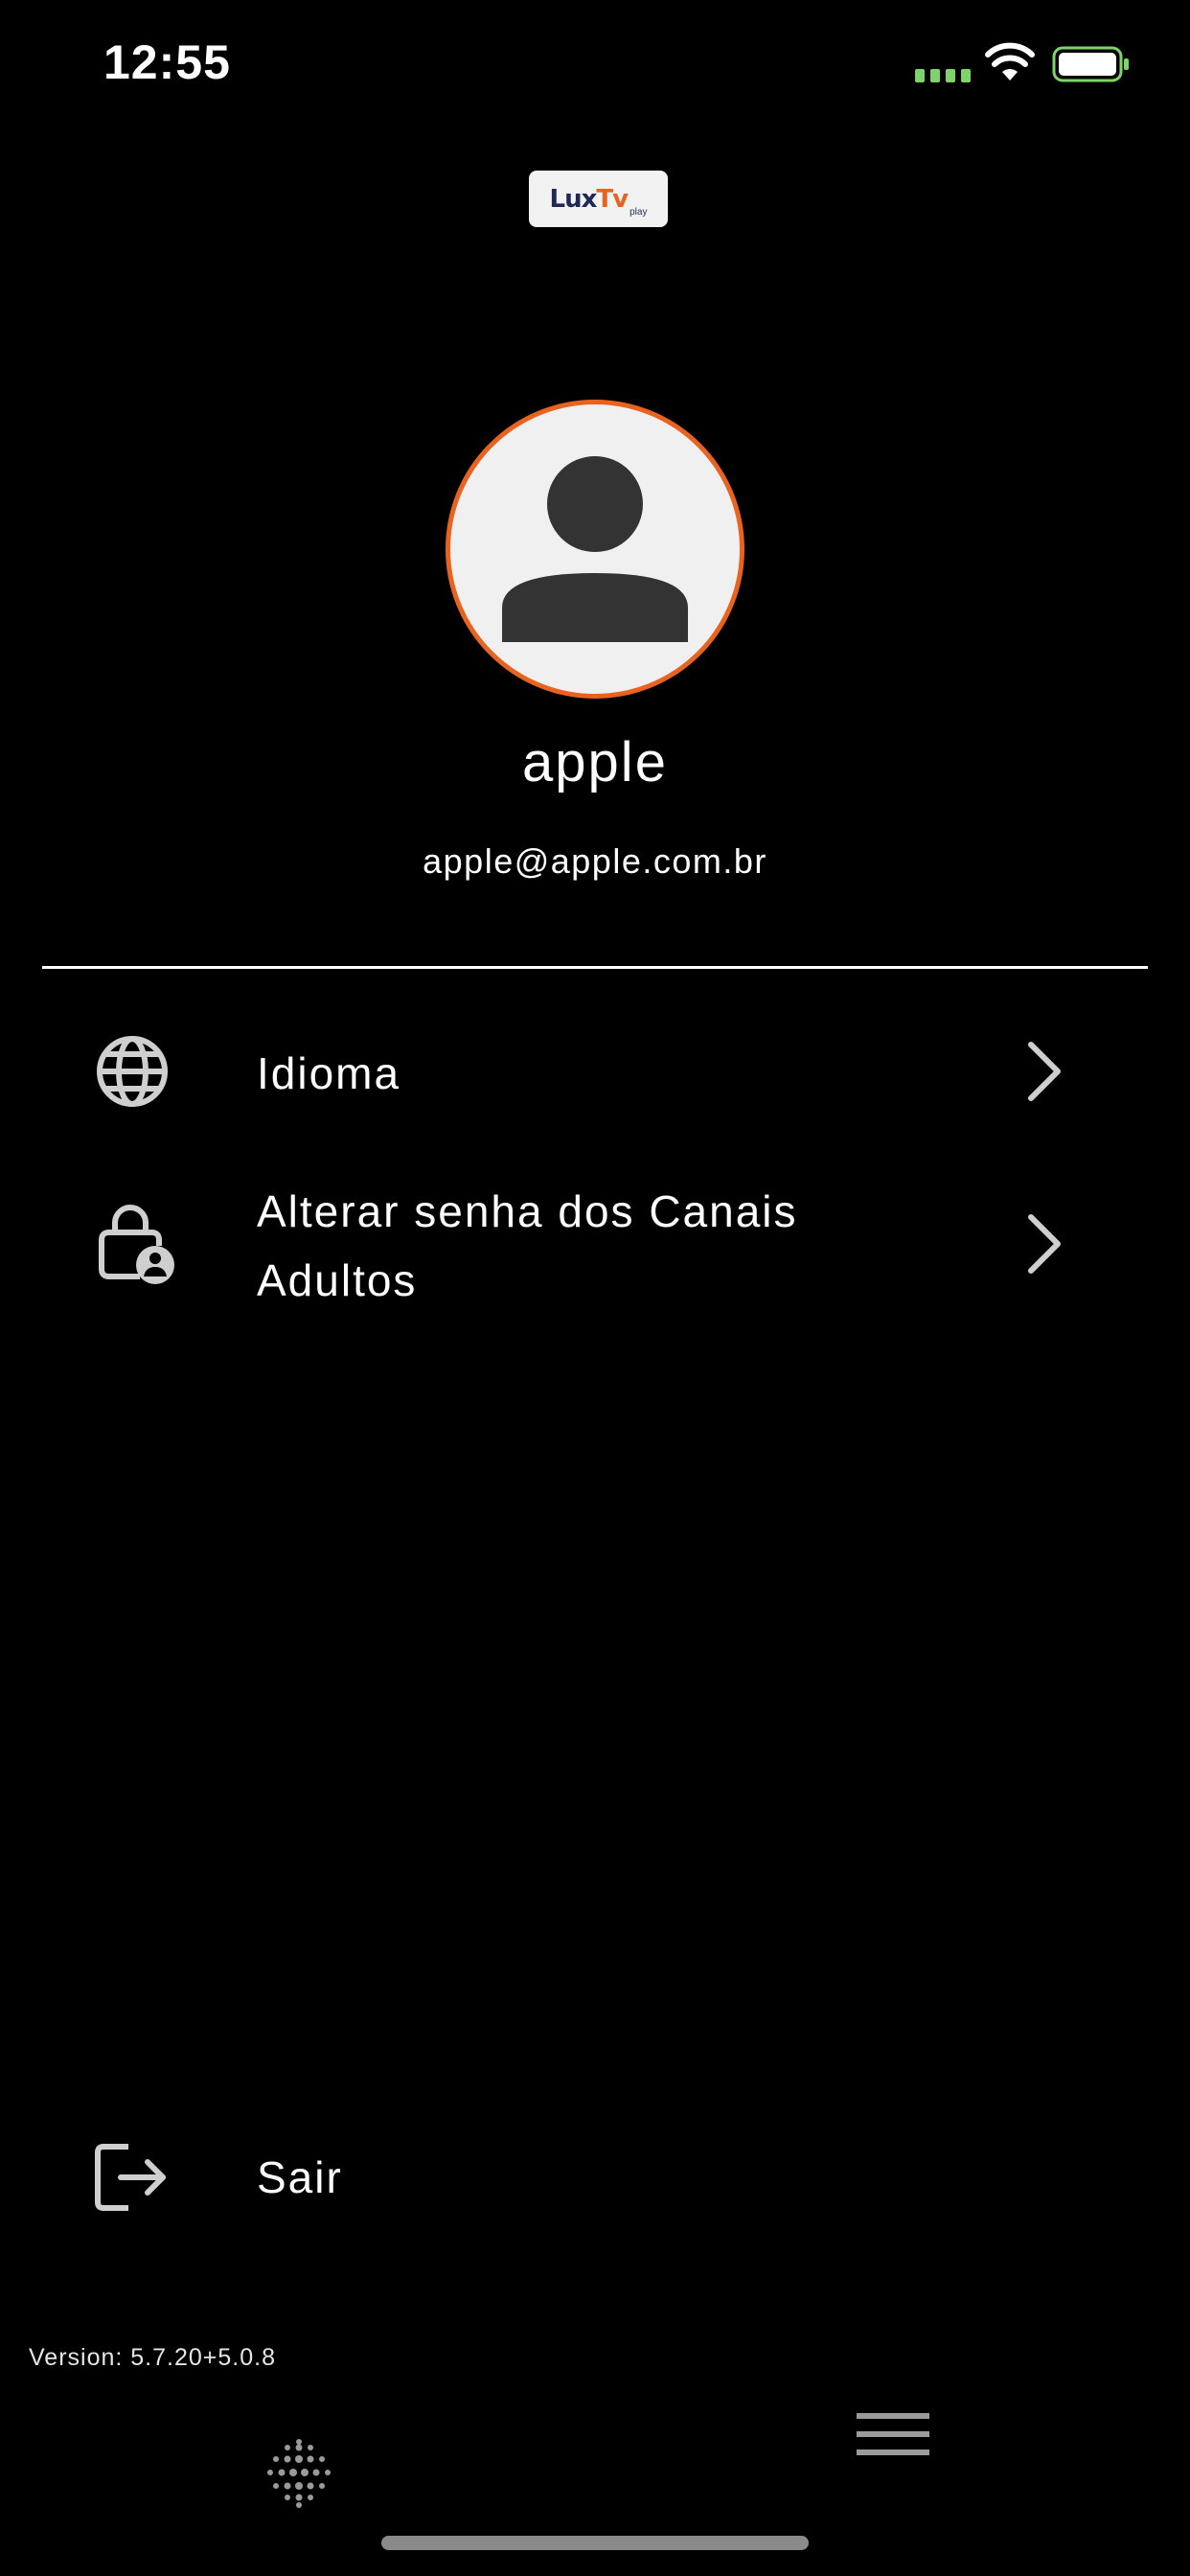 The image size is (1190, 2576). What do you see at coordinates (299, 2472) in the screenshot?
I see `dots-grid-icon` at bounding box center [299, 2472].